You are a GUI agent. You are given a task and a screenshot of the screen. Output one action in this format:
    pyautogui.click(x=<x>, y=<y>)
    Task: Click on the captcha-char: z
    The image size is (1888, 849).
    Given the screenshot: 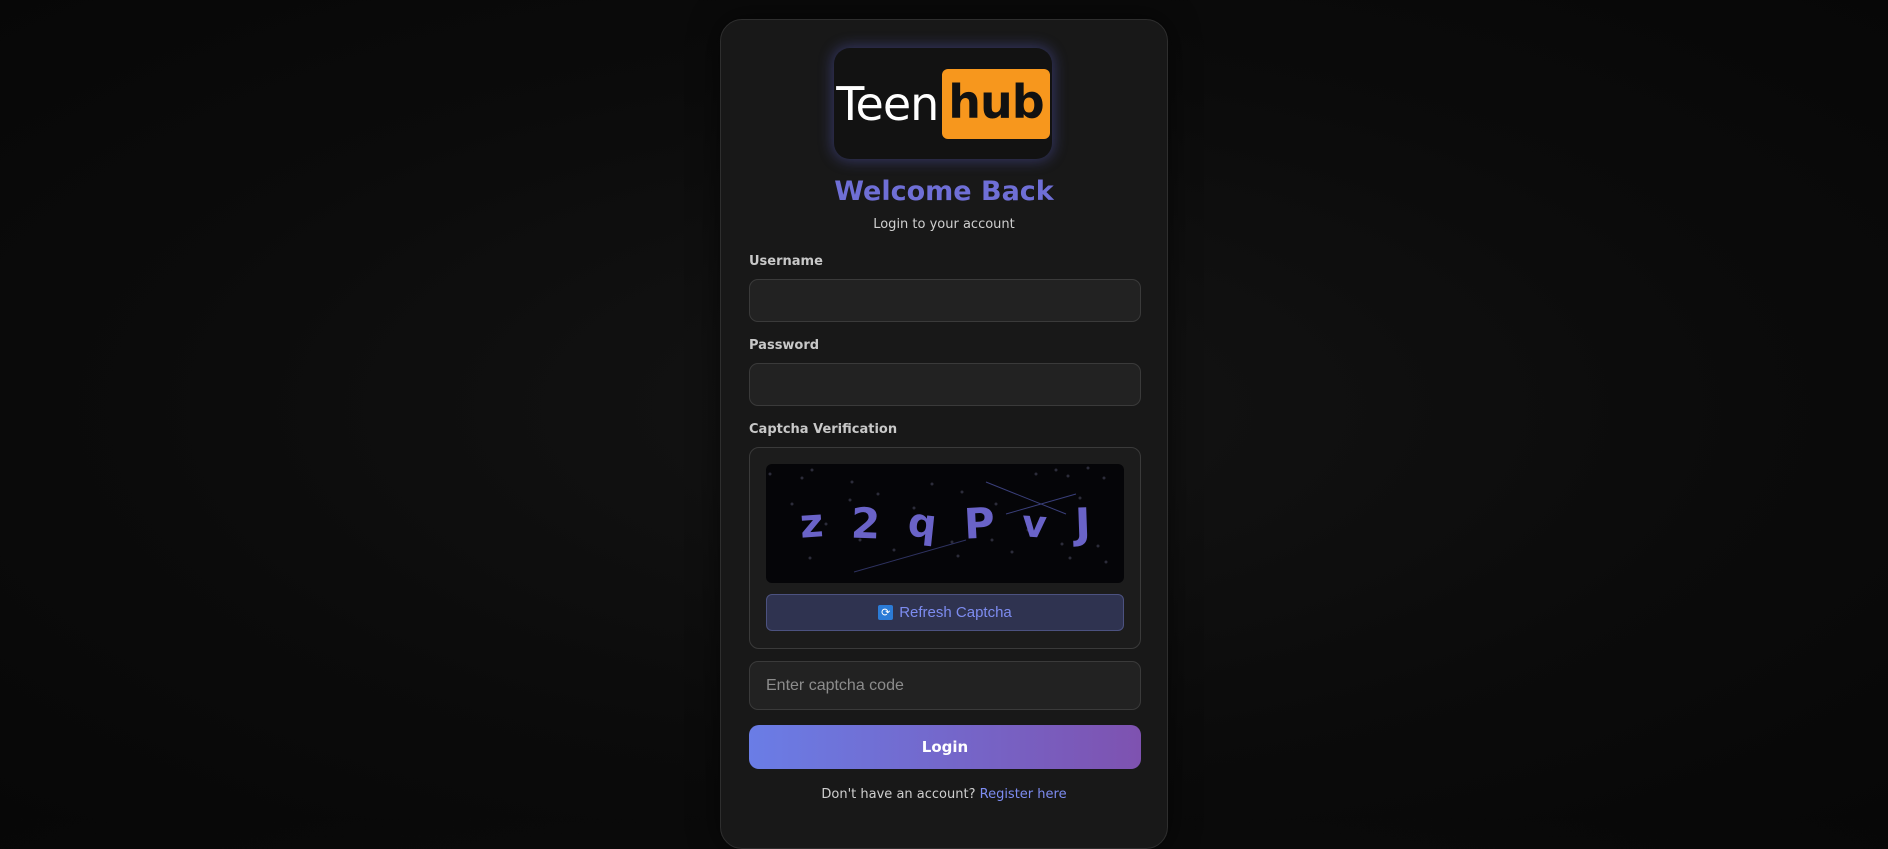 What is the action you would take?
    pyautogui.click(x=811, y=523)
    